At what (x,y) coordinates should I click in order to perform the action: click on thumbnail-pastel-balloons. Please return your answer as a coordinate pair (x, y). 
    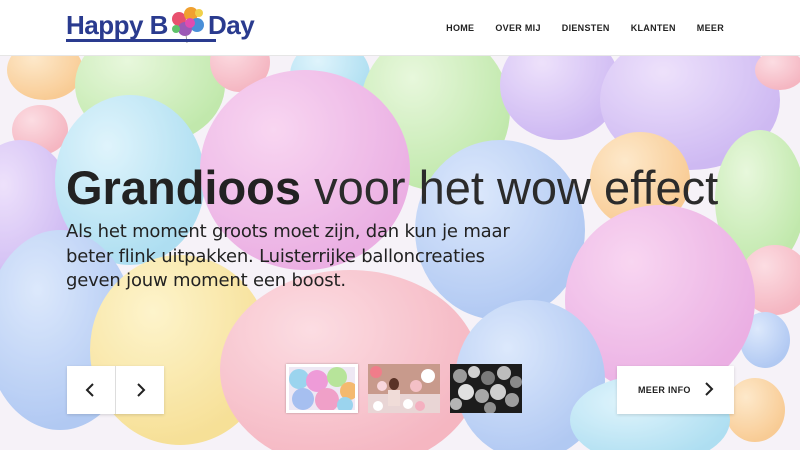
    Looking at the image, I should click on (322, 388).